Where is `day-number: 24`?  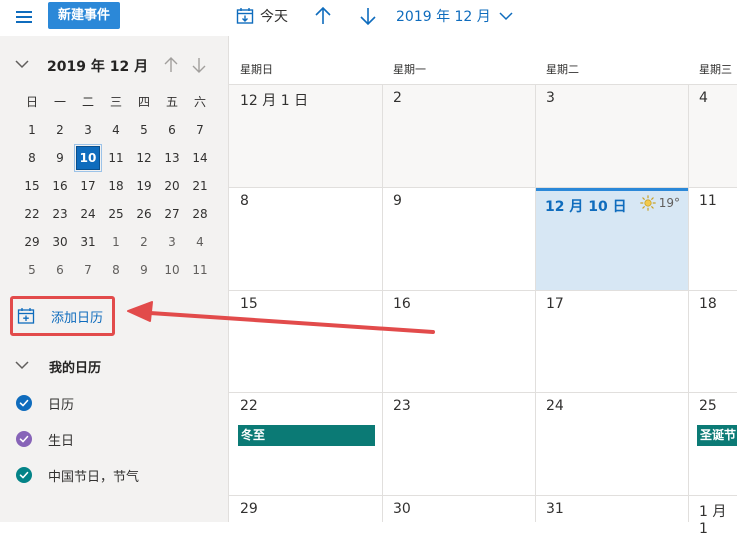
day-number: 24 is located at coordinates (555, 406).